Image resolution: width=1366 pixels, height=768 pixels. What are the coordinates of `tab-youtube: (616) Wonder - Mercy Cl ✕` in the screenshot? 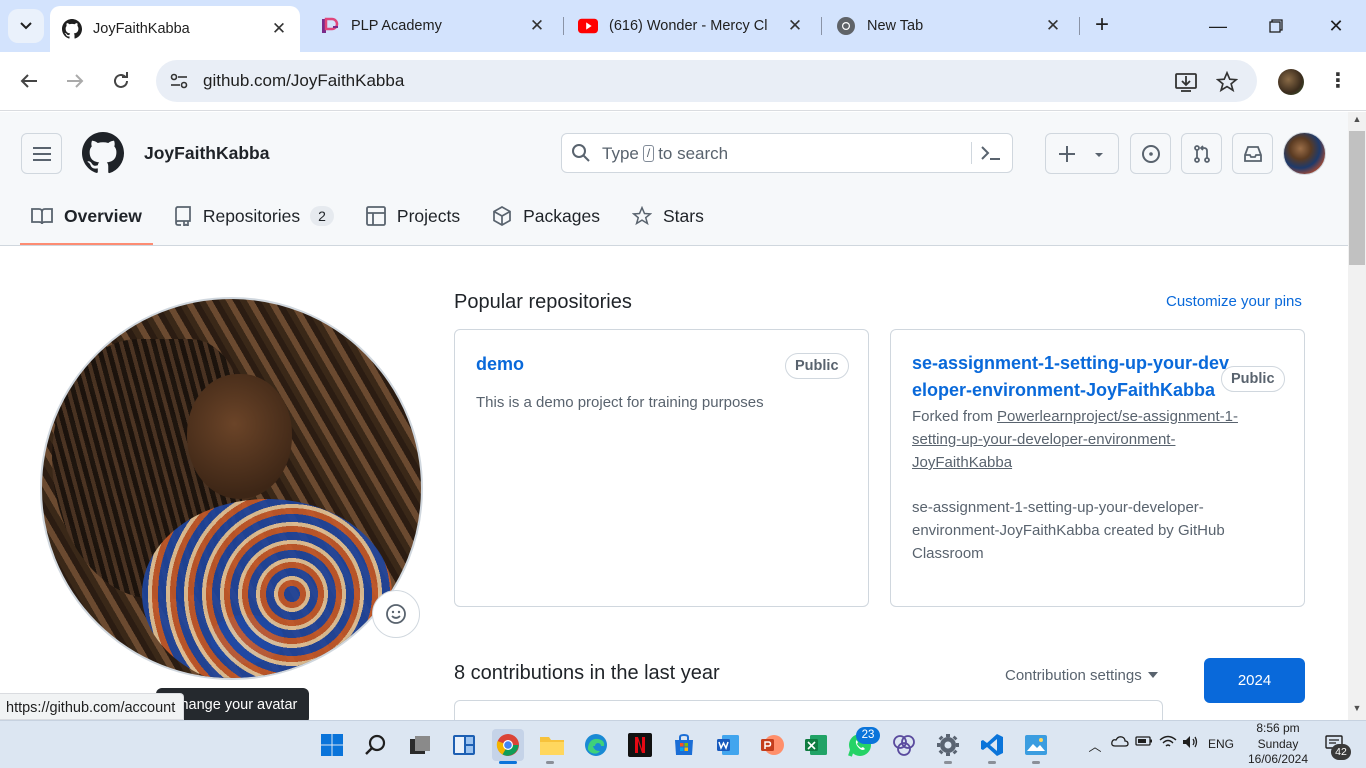 It's located at (691, 26).